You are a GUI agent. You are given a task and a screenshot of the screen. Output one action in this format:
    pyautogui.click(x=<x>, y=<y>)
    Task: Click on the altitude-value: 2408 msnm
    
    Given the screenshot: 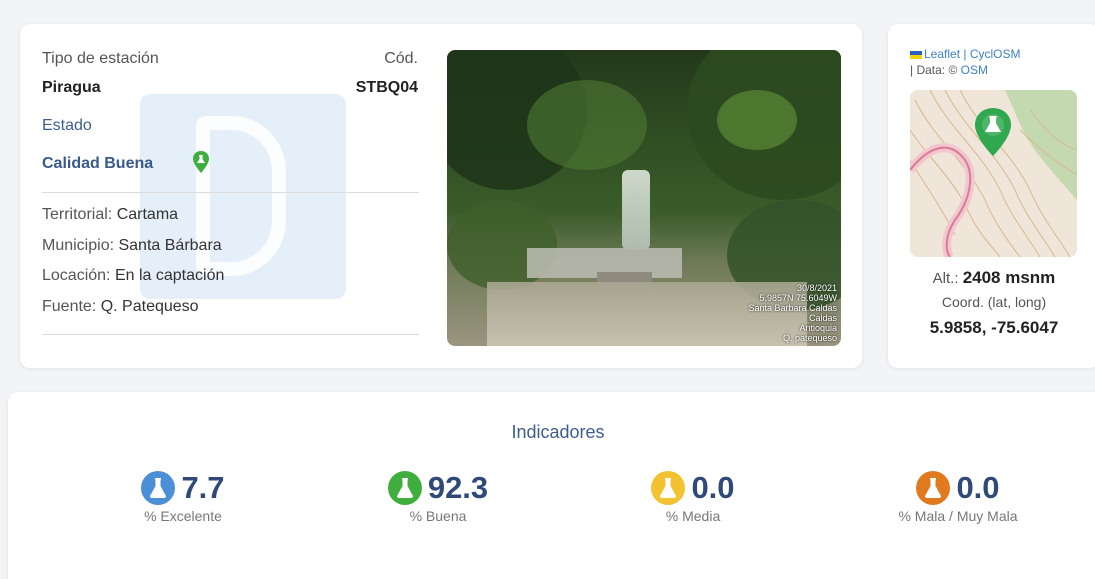 What is the action you would take?
    pyautogui.click(x=1009, y=277)
    